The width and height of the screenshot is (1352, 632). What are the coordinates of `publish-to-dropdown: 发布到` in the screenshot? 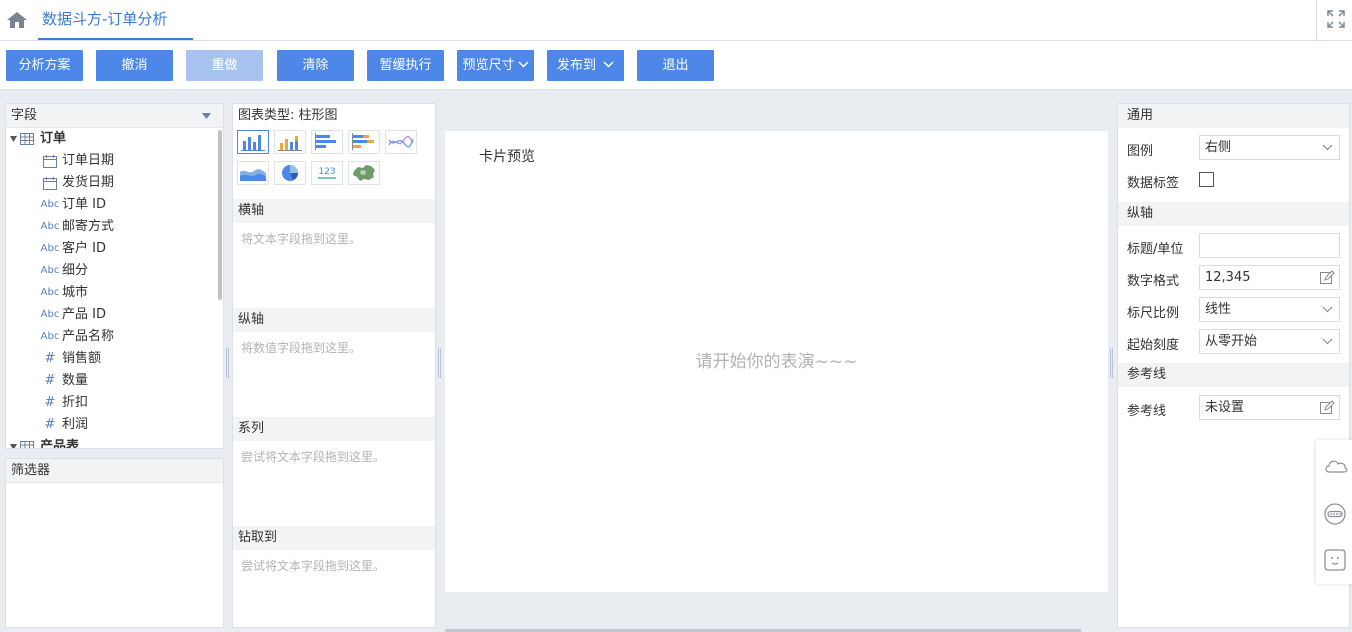 It's located at (585, 65).